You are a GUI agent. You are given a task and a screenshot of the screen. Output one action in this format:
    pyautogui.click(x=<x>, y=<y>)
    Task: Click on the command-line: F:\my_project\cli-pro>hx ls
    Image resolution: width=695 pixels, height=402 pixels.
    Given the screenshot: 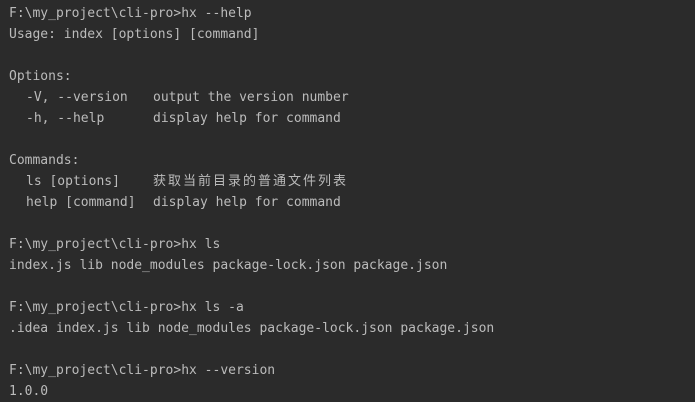 What is the action you would take?
    pyautogui.click(x=352, y=244)
    